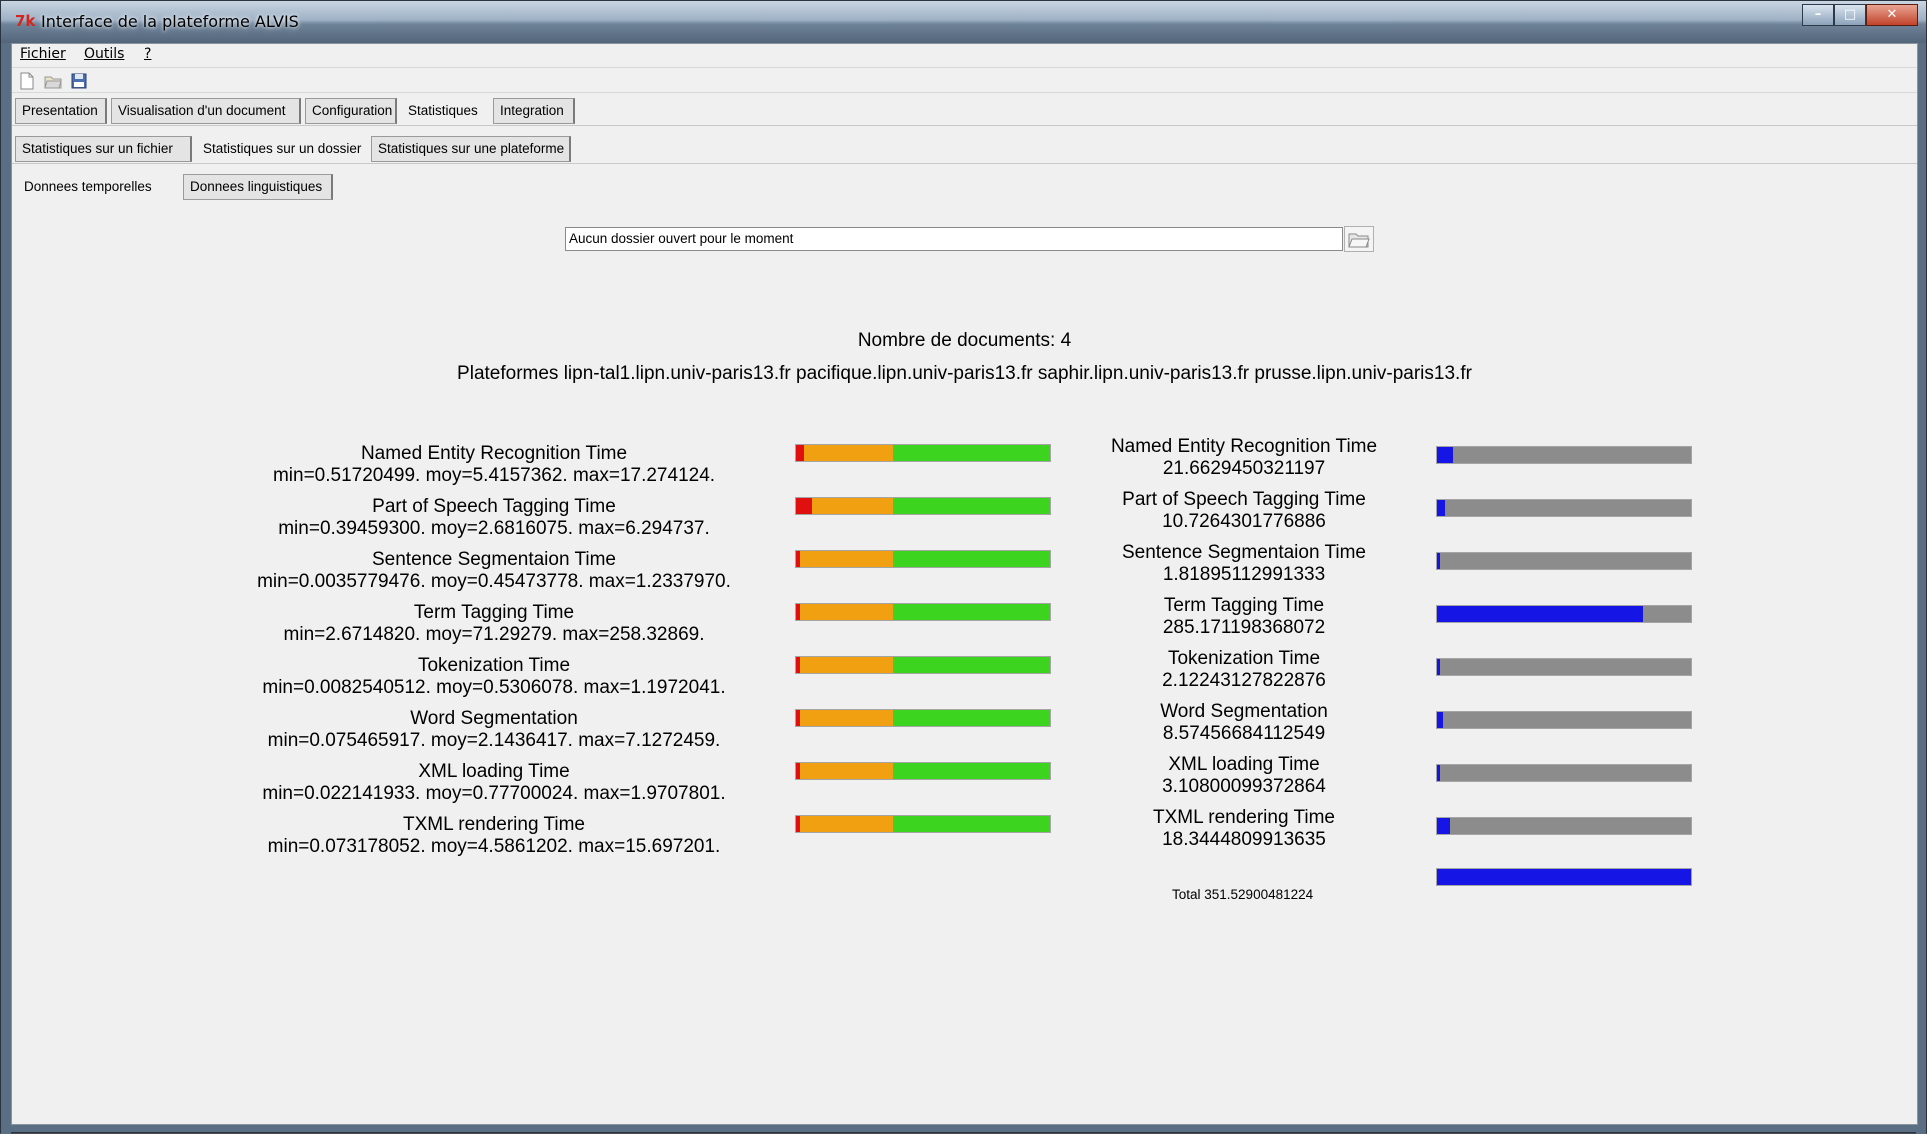 The height and width of the screenshot is (1134, 1927). What do you see at coordinates (27, 81) in the screenshot?
I see `new-file-icon` at bounding box center [27, 81].